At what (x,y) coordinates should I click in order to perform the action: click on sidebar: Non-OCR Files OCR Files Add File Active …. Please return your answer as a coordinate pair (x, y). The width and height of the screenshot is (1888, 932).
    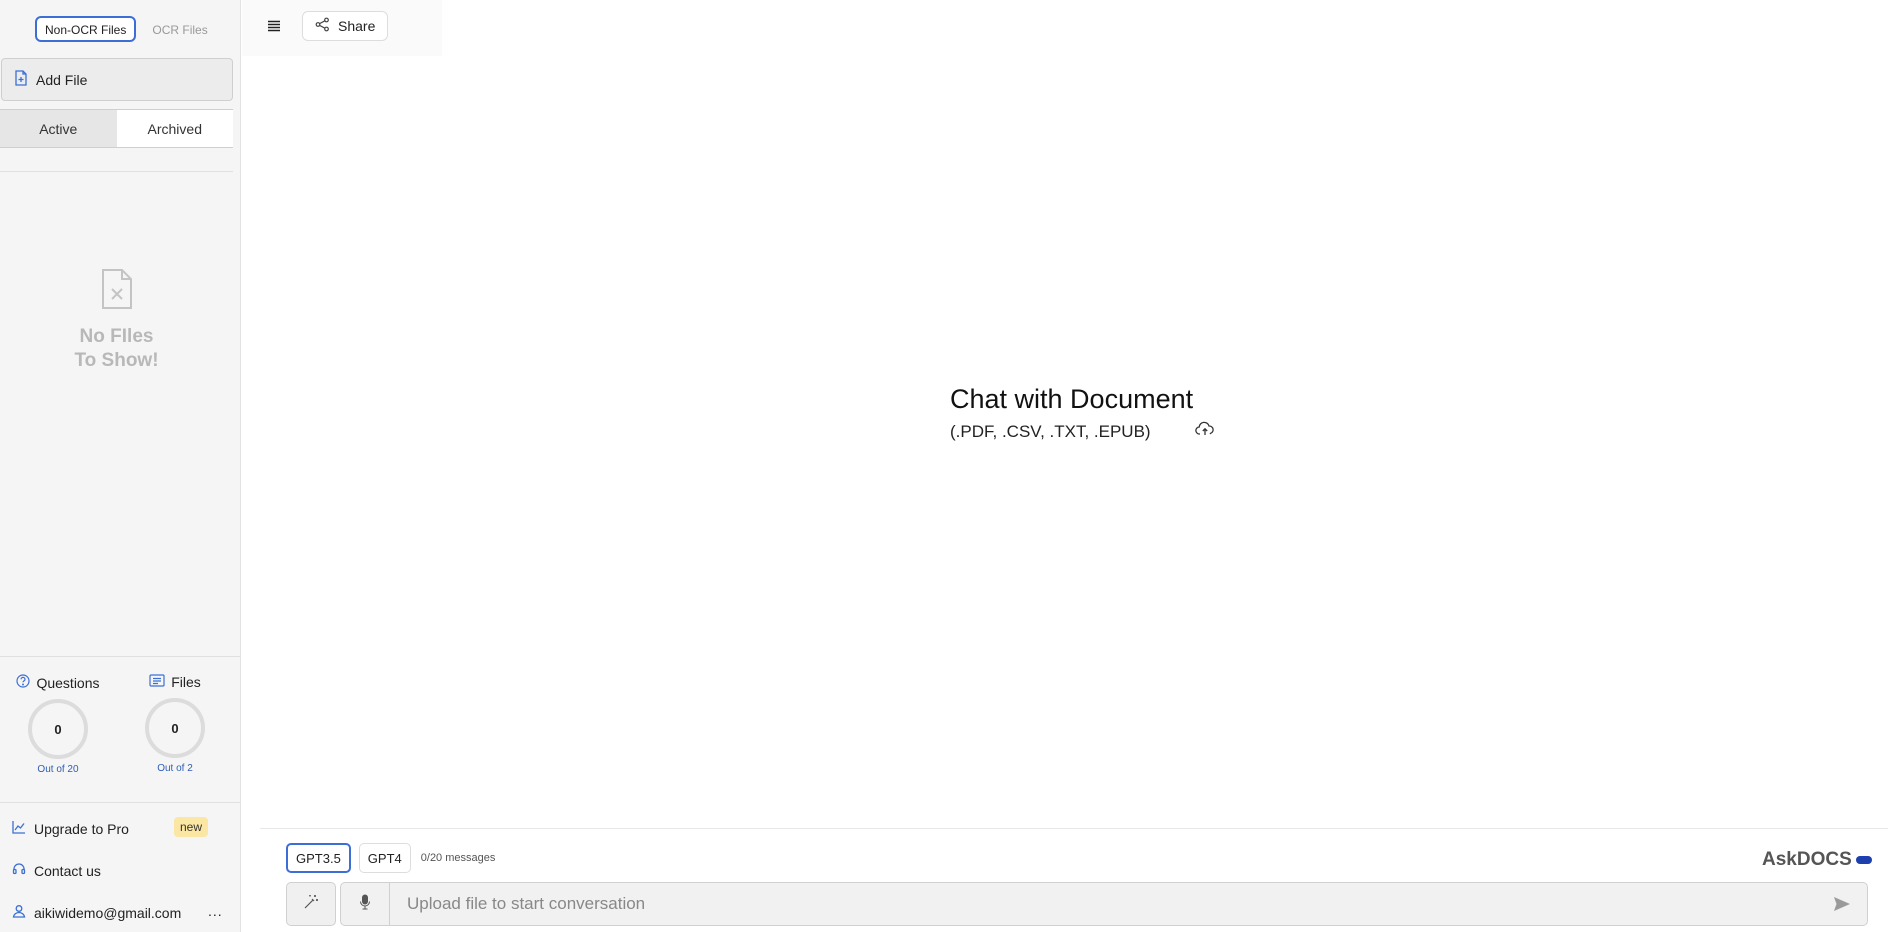
    Looking at the image, I should click on (120, 466).